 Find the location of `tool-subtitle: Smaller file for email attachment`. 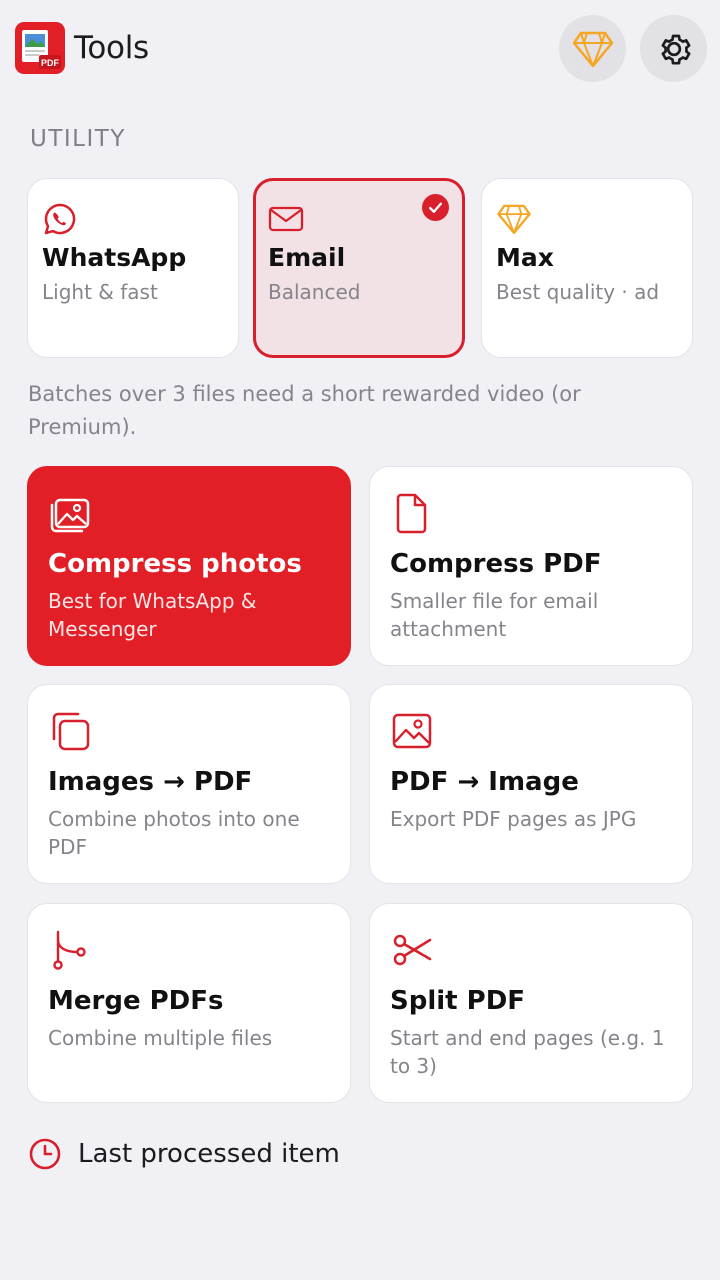

tool-subtitle: Smaller file for email attachment is located at coordinates (494, 615).